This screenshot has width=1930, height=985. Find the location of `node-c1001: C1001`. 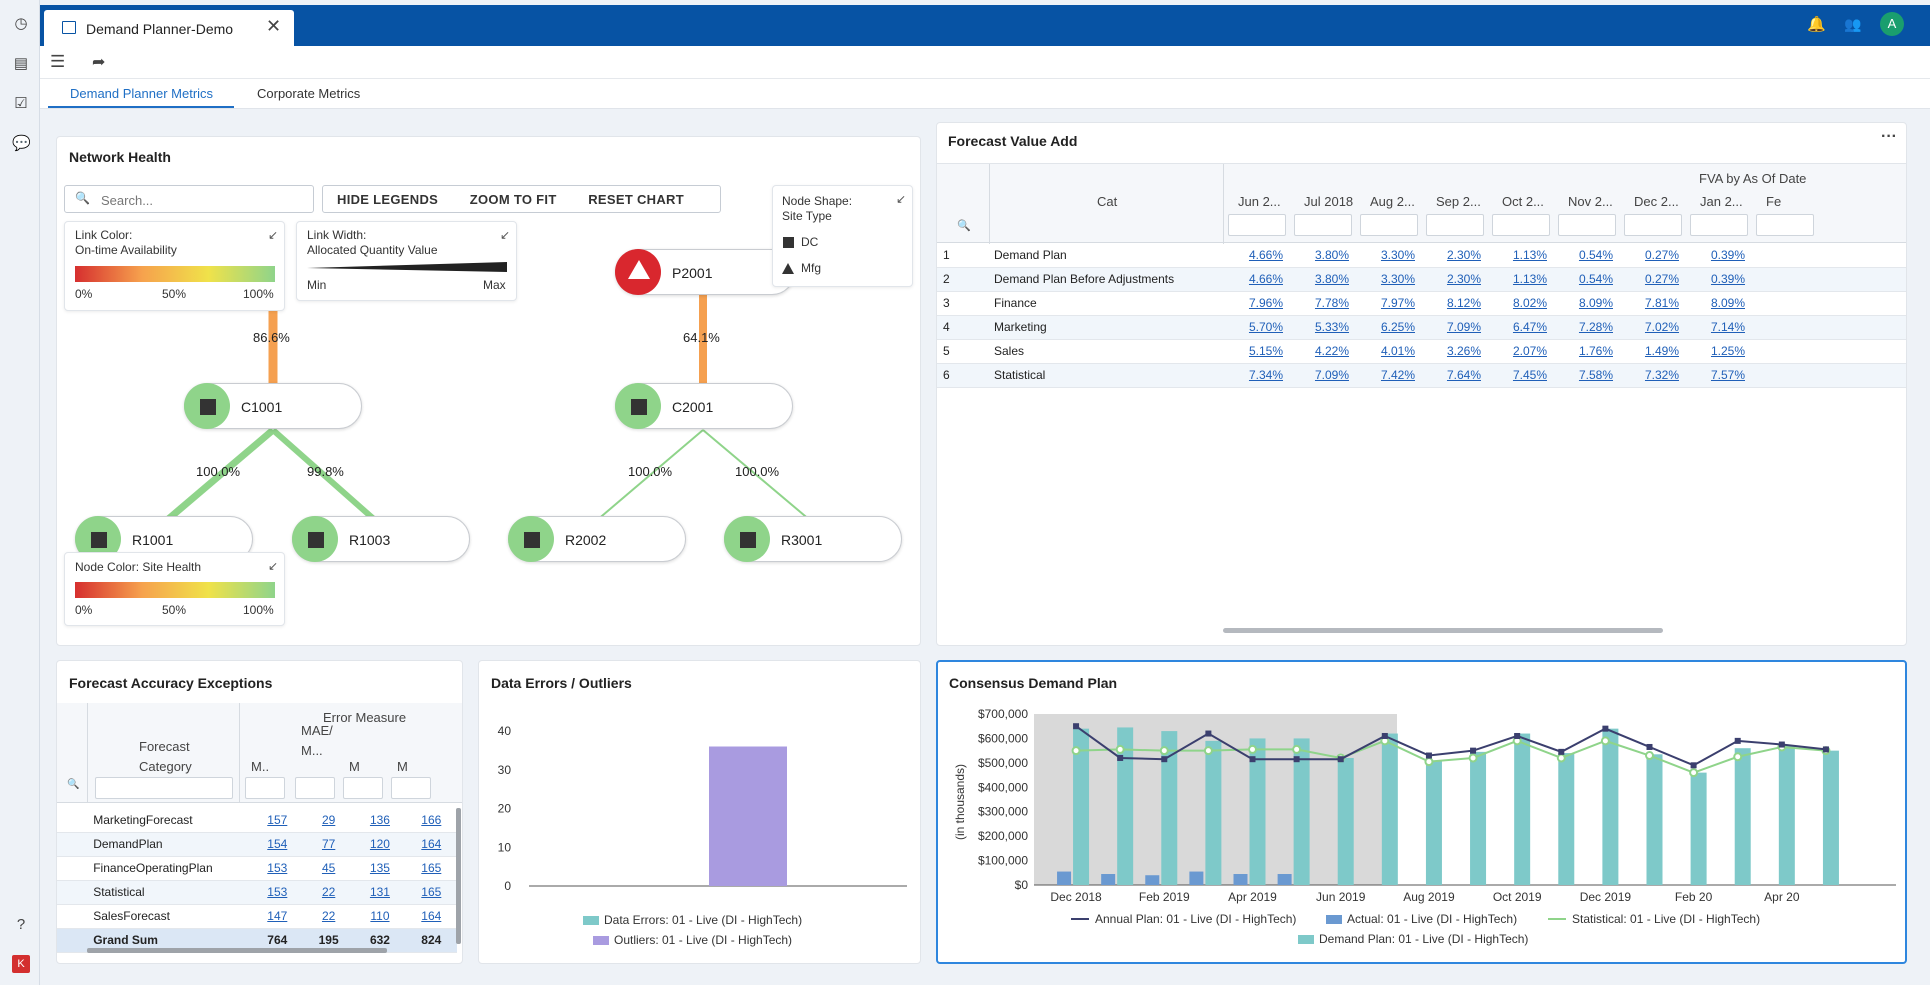

node-c1001: C1001 is located at coordinates (273, 406).